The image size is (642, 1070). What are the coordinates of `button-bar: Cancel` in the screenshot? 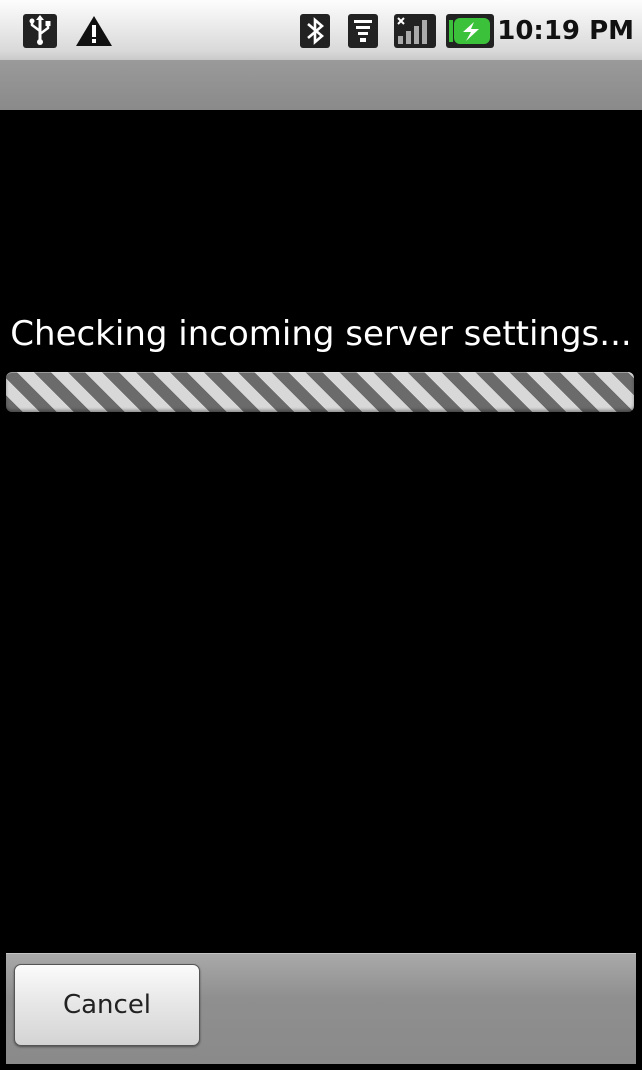 It's located at (321, 1008).